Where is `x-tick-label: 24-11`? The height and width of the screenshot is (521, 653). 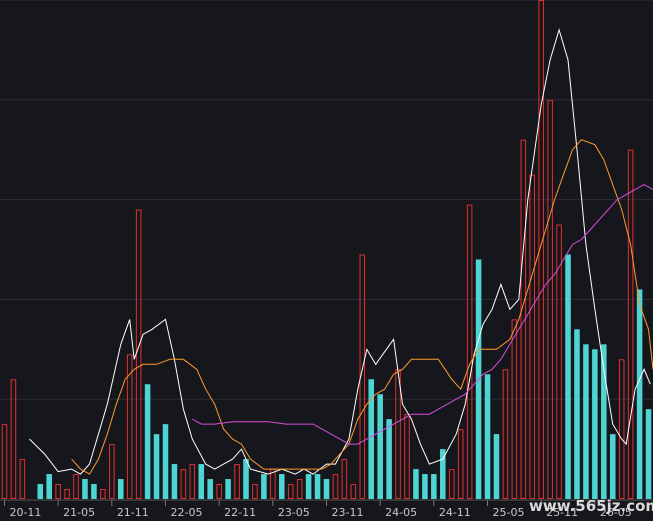 x-tick-label: 24-11 is located at coordinates (455, 512).